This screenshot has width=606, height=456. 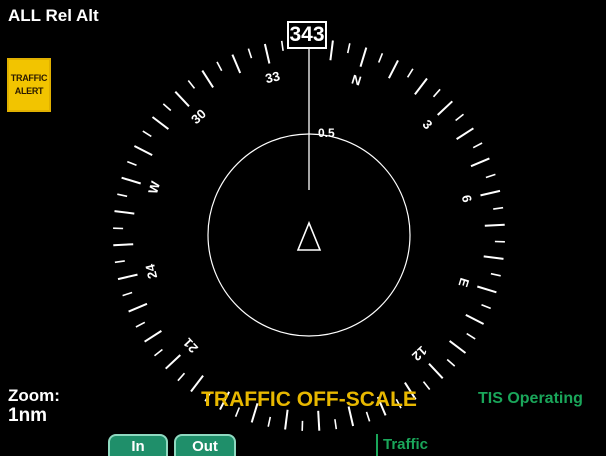 I want to click on compass-label-w: W, so click(x=154, y=187).